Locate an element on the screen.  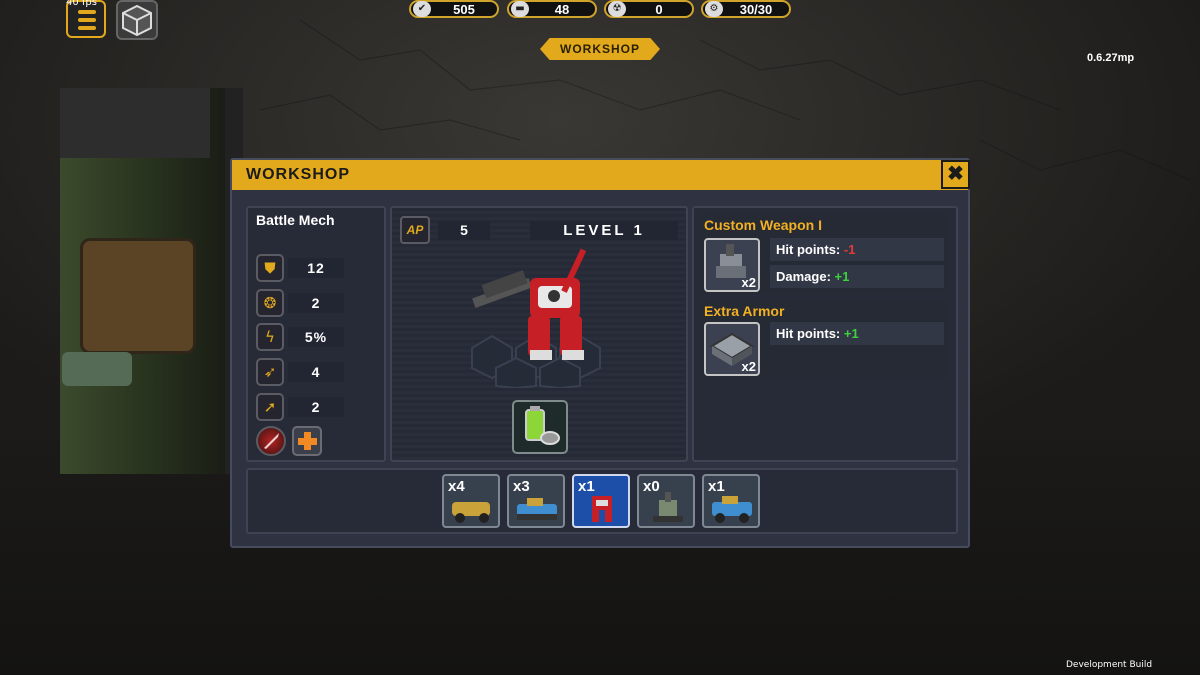
hangar-vehicle is located at coordinates (97, 369).